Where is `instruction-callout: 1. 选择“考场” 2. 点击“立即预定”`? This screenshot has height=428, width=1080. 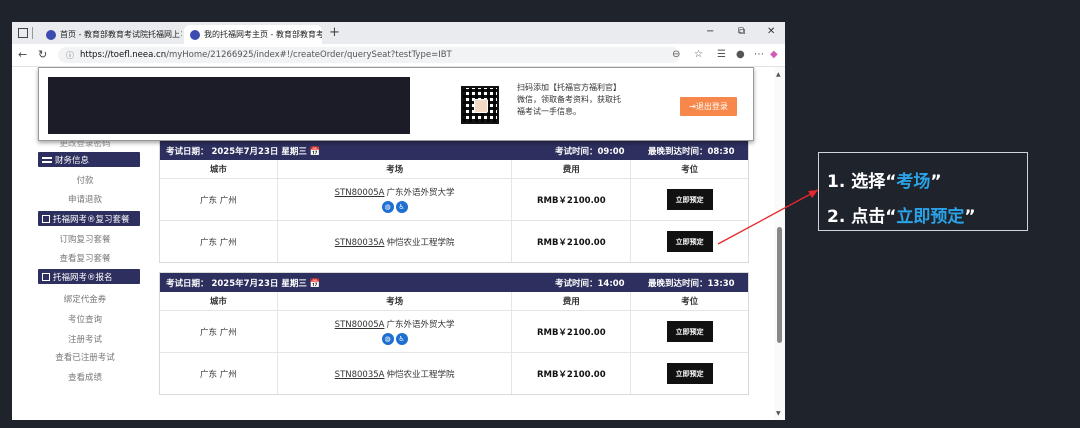 instruction-callout: 1. 选择“考场” 2. 点击“立即预定” is located at coordinates (923, 191).